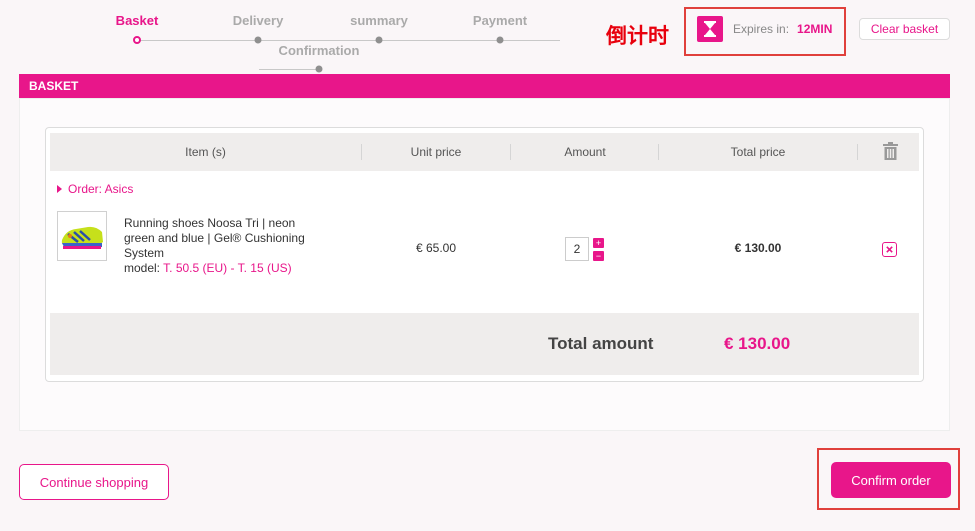  What do you see at coordinates (758, 152) in the screenshot?
I see `column-total-price: Total price` at bounding box center [758, 152].